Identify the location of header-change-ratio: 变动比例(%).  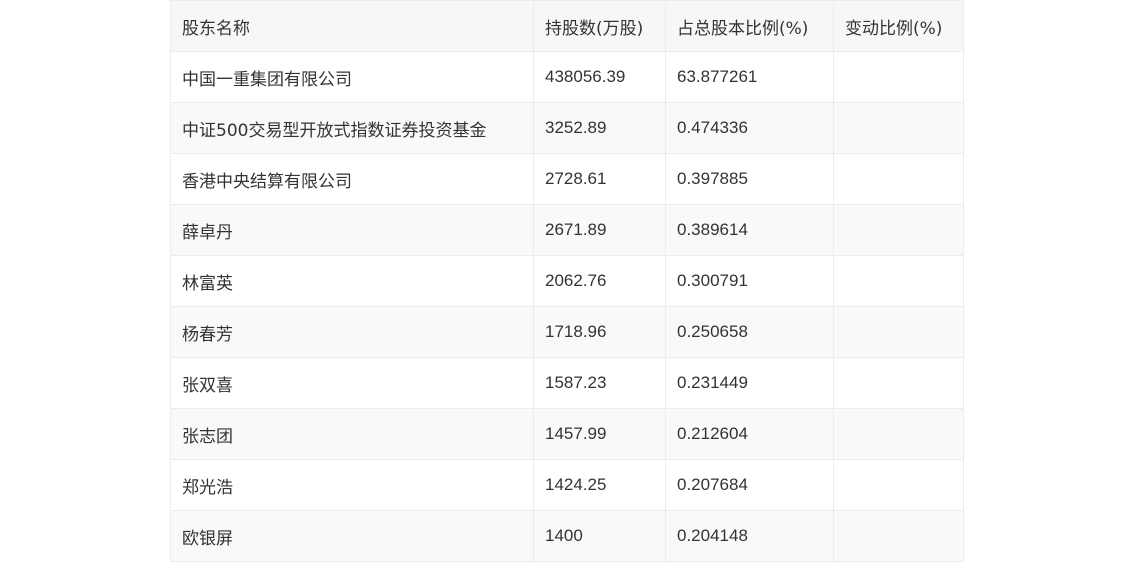
(898, 26).